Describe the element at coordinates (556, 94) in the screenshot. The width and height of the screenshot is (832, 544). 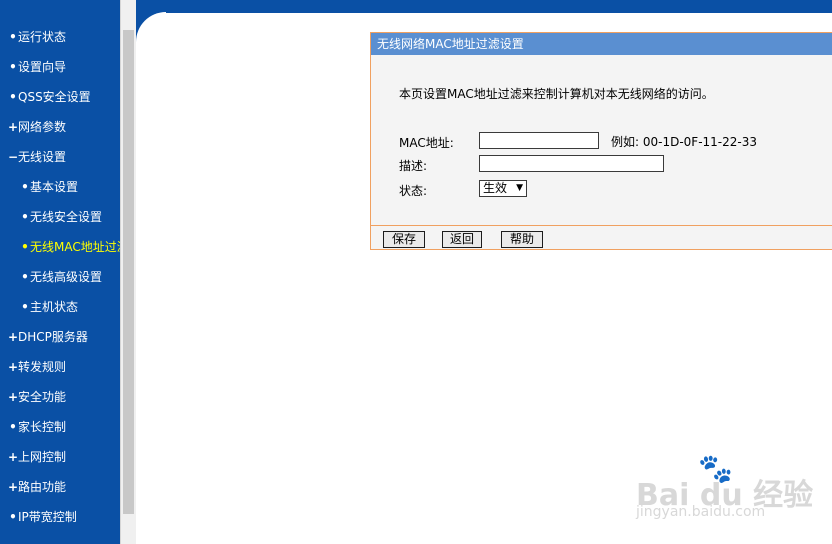
I see `panel-description: 本页设置MAC地址过滤来控制计算机对本无线网络的访问。` at that location.